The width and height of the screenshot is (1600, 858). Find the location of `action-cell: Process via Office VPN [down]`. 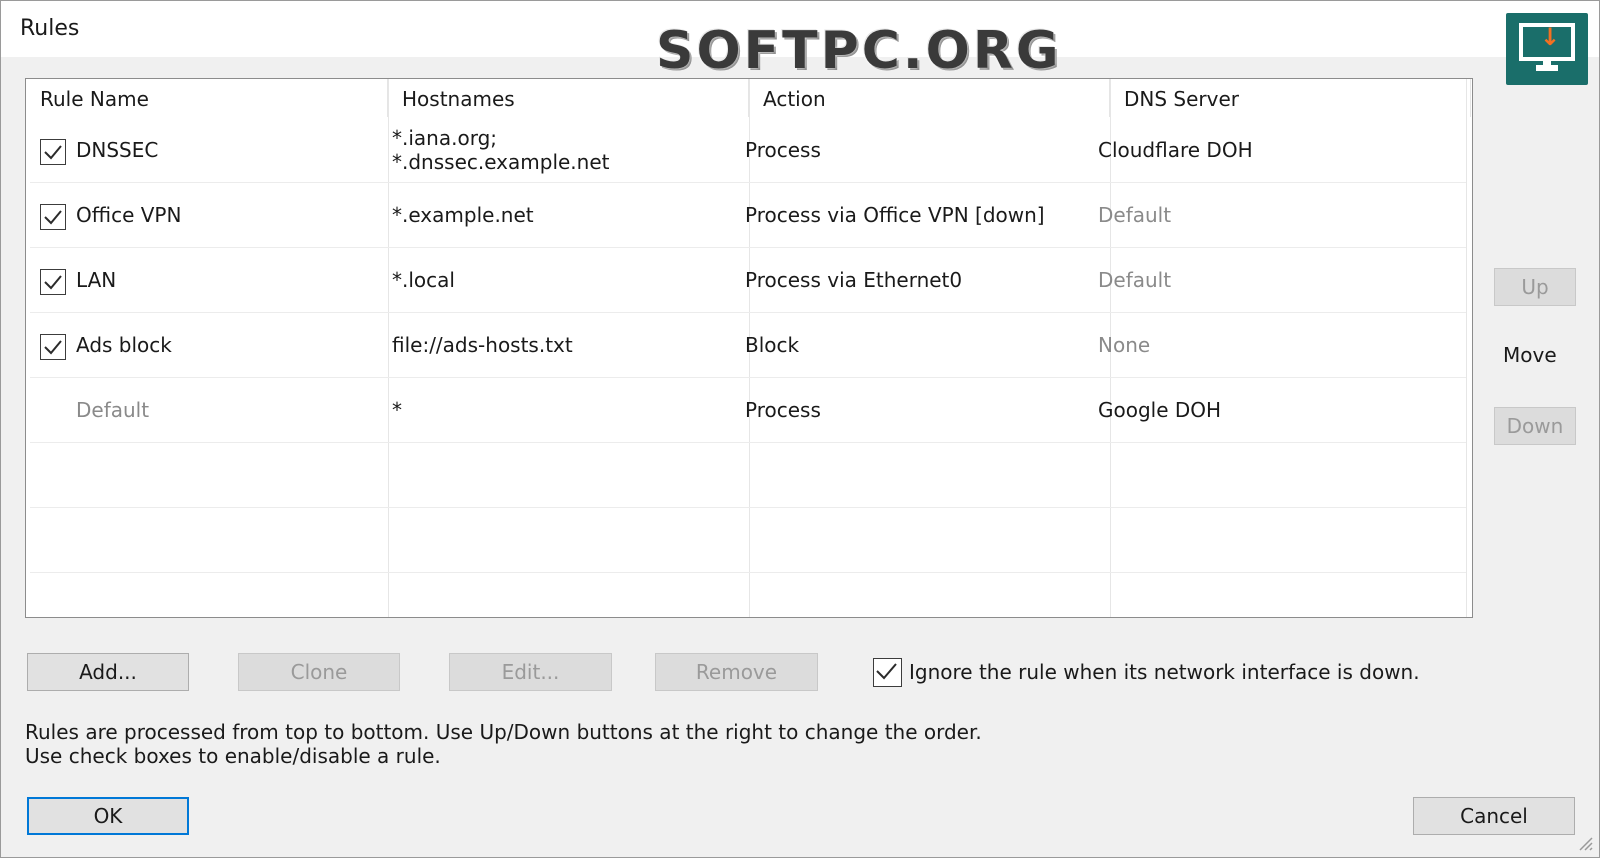

action-cell: Process via Office VPN [down] is located at coordinates (895, 215).